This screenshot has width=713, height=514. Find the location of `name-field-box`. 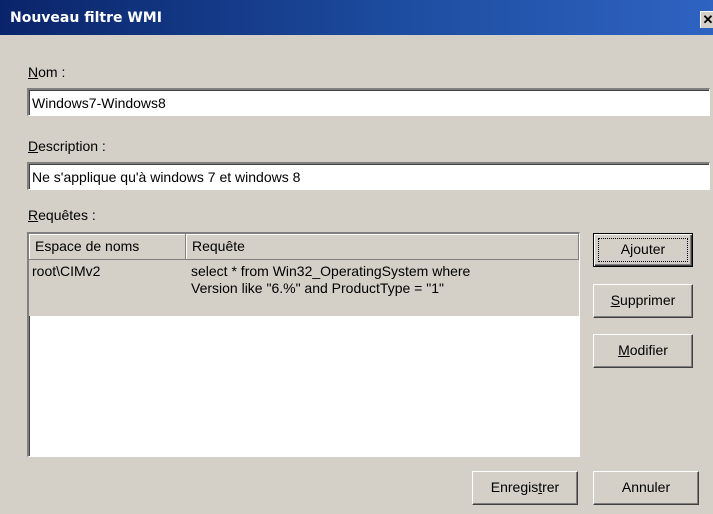

name-field-box is located at coordinates (368, 102).